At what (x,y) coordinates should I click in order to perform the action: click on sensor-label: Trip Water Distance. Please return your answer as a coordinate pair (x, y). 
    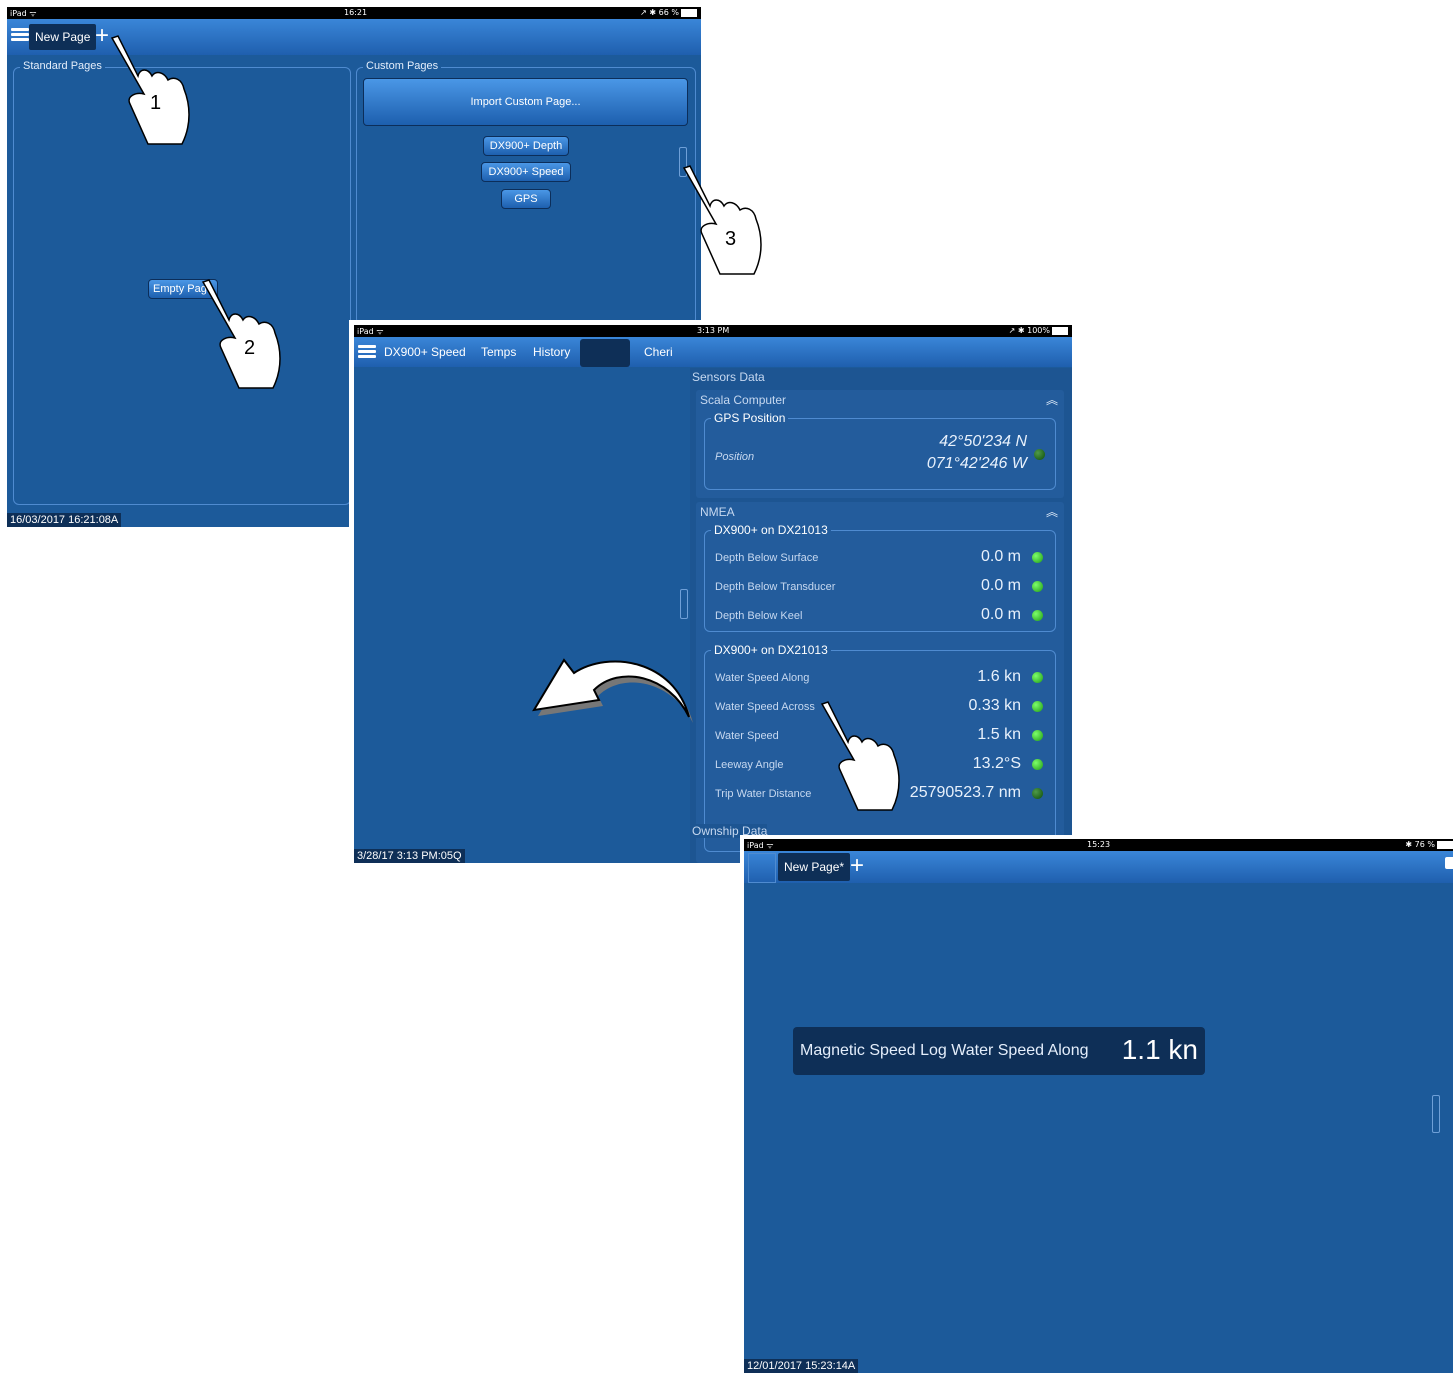
    Looking at the image, I should click on (763, 794).